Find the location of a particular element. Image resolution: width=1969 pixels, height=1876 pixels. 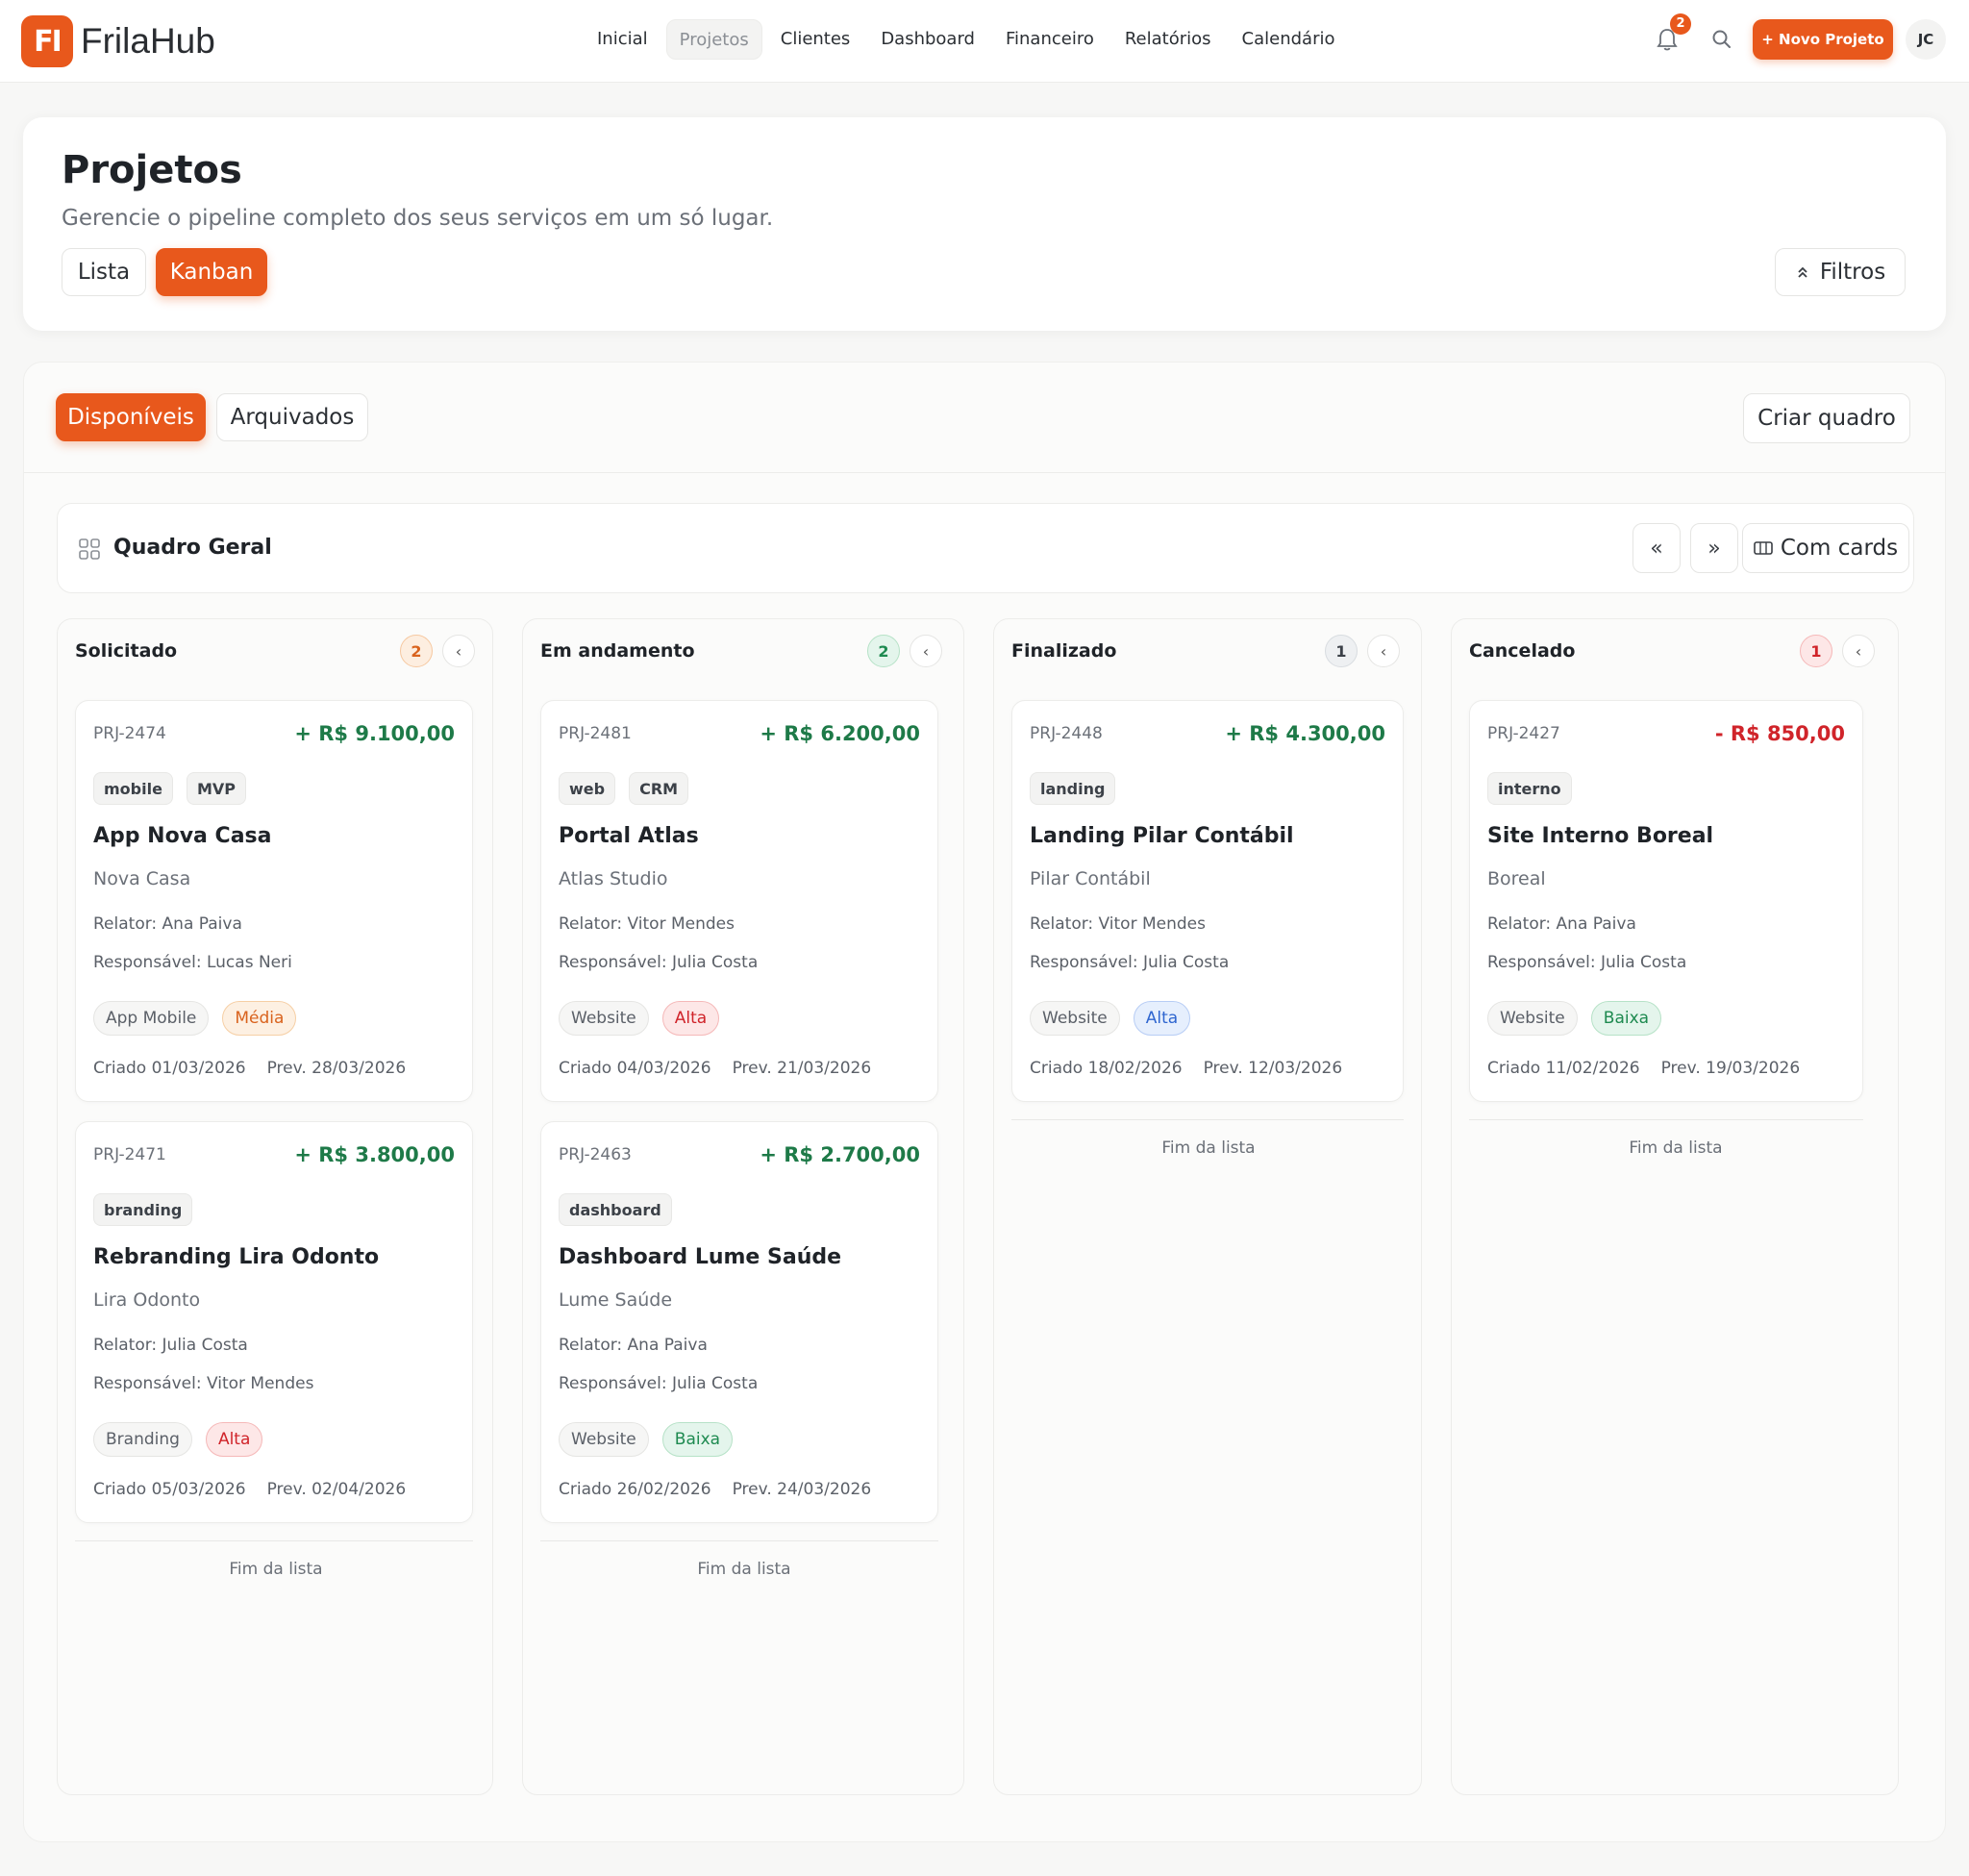

view-list-button: Lista is located at coordinates (104, 272).